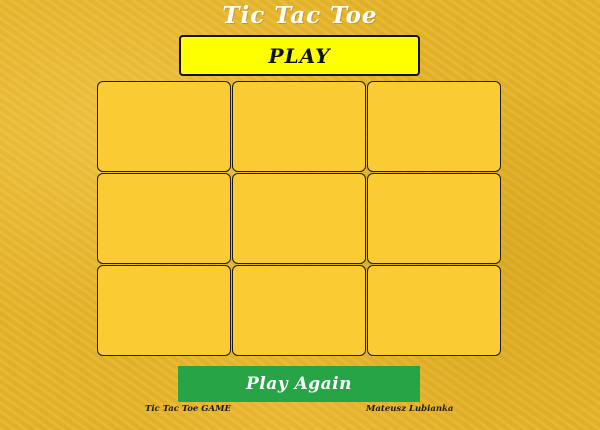 The height and width of the screenshot is (430, 600). What do you see at coordinates (299, 55) in the screenshot?
I see `status-banner: PLAY` at bounding box center [299, 55].